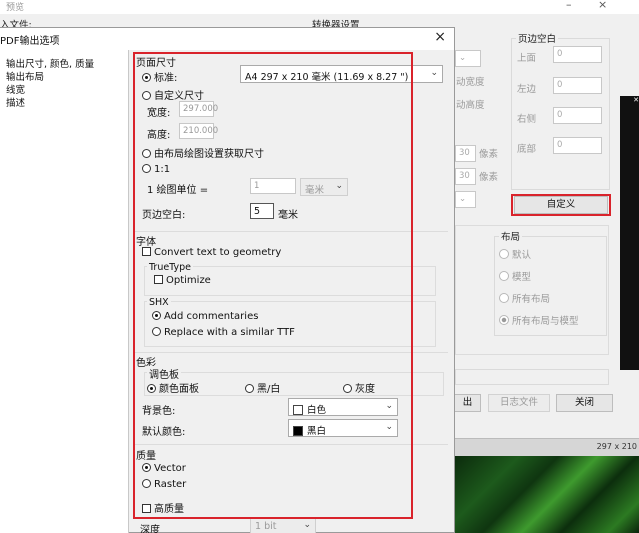  I want to click on margin-top-label: 上面, so click(527, 58).